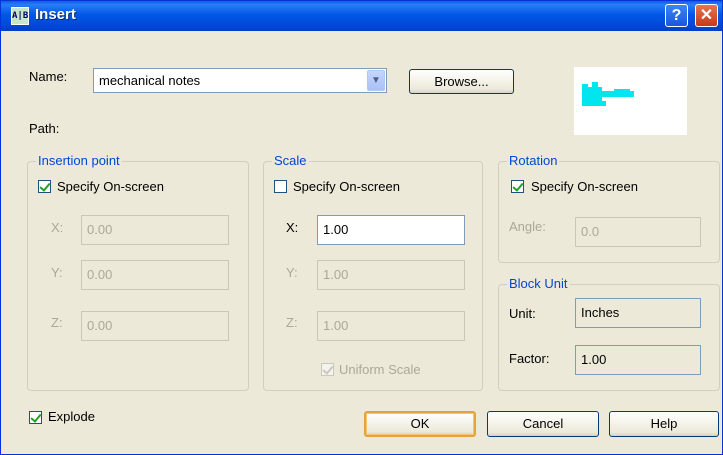 Image resolution: width=723 pixels, height=455 pixels. What do you see at coordinates (292, 227) in the screenshot?
I see `scale-x-label: X:` at bounding box center [292, 227].